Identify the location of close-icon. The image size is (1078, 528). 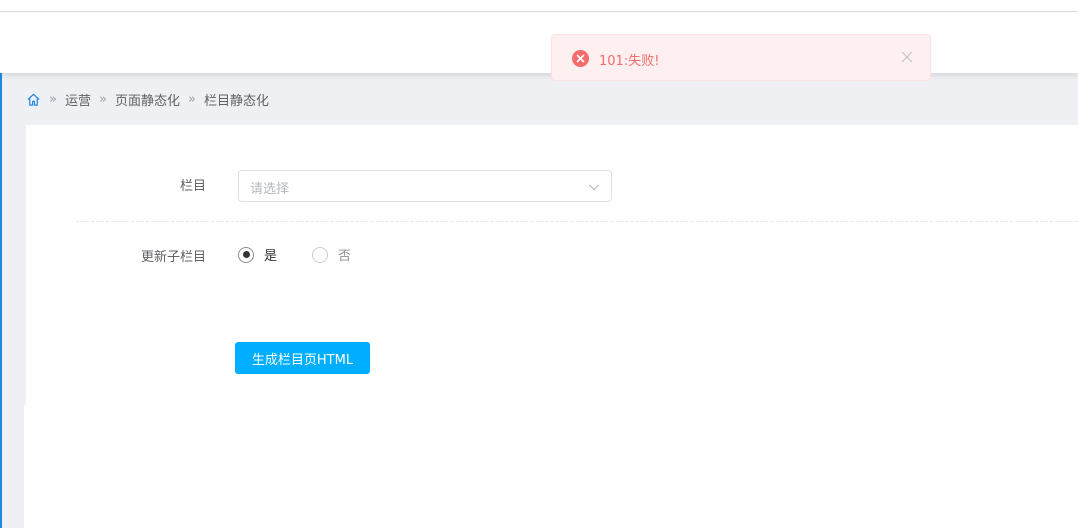
(907, 57).